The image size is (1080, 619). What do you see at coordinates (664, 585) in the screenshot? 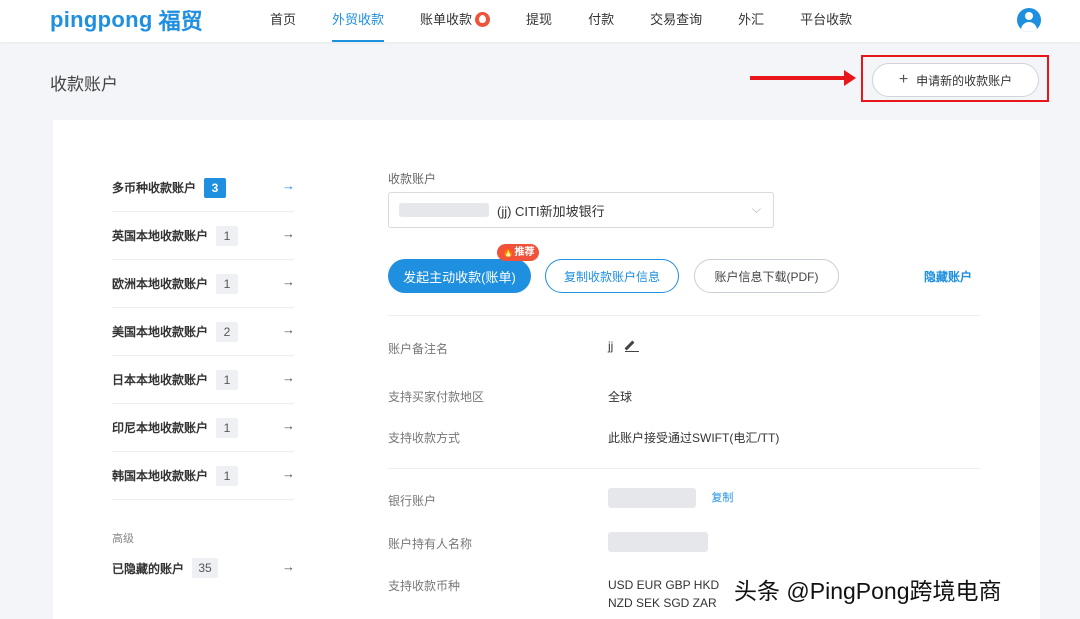
I see `currency-line-1: USD EUR GBP HKD` at bounding box center [664, 585].